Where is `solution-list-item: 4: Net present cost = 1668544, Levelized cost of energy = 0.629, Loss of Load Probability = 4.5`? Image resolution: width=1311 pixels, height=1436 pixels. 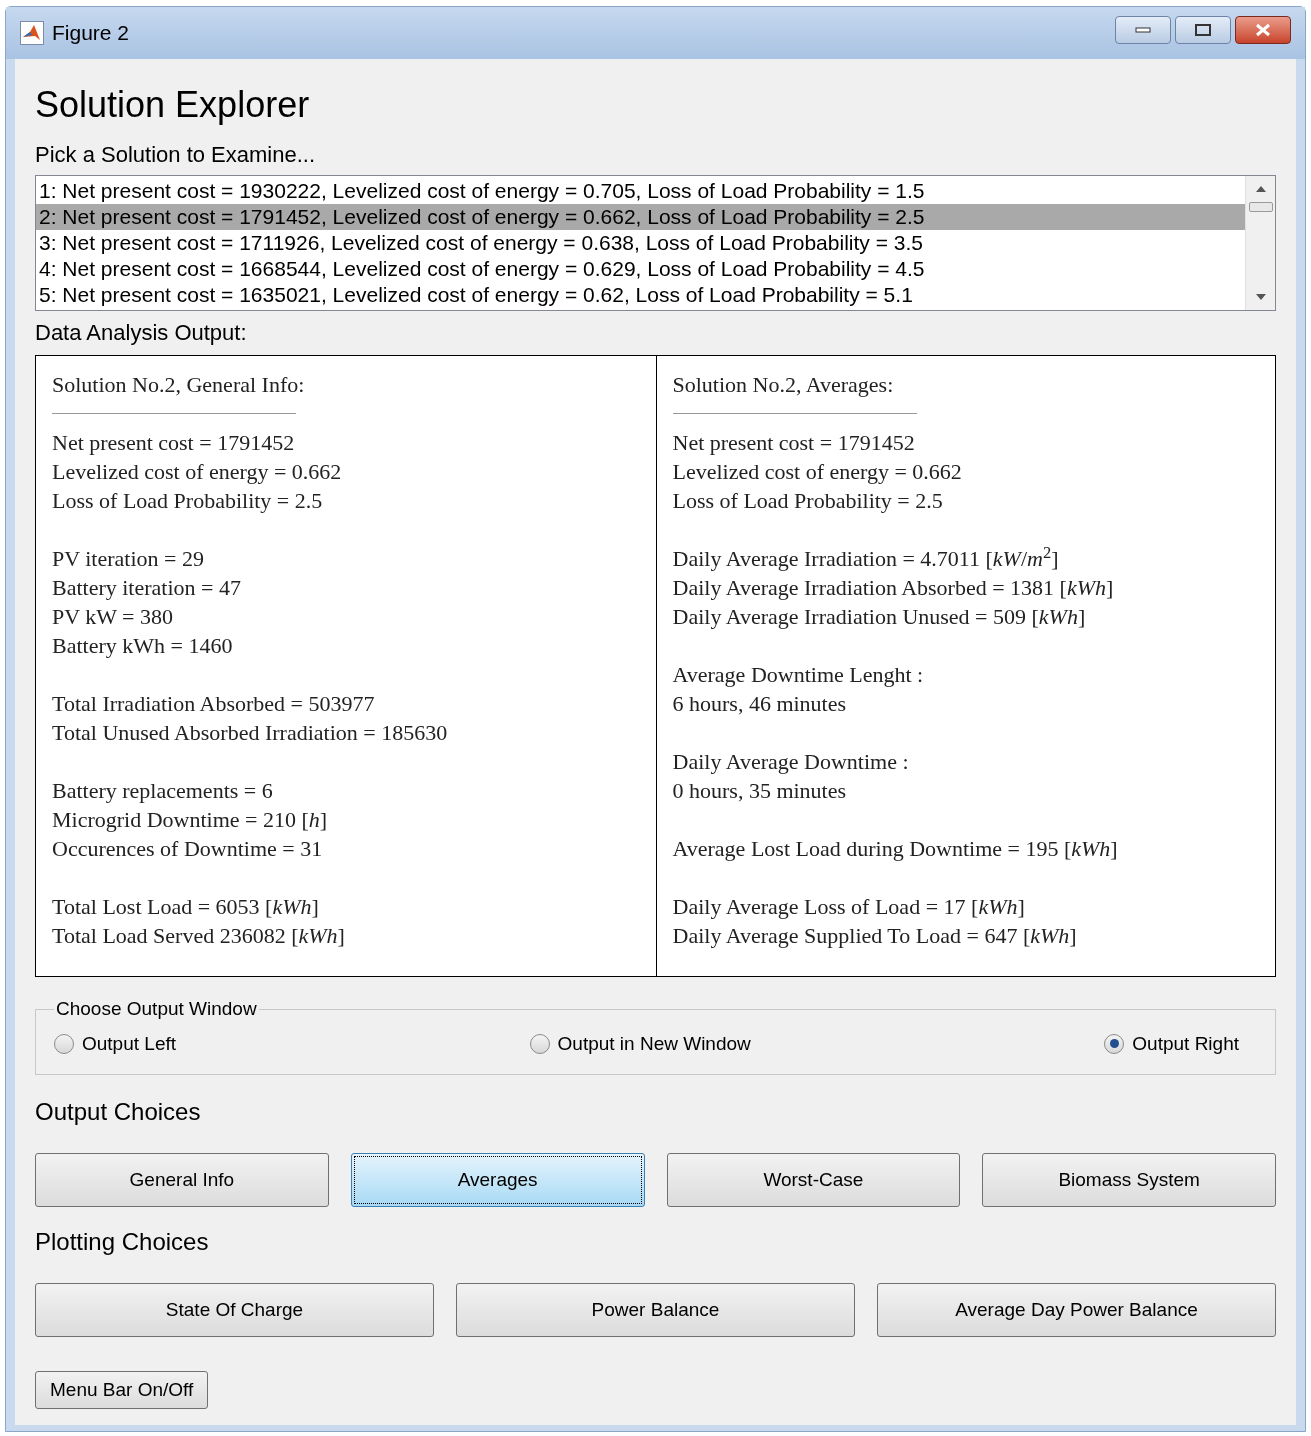
solution-list-item: 4: Net present cost = 1668544, Levelized cost of energy = 0.629, Loss of Load Probability = 4.5 is located at coordinates (640, 269).